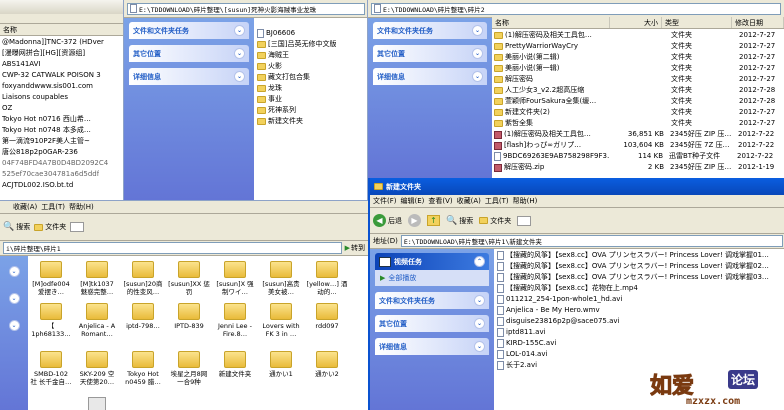  Describe the element at coordinates (640, 321) in the screenshot. I see `list-item: disguise23816p2p@sace075.avi` at that location.